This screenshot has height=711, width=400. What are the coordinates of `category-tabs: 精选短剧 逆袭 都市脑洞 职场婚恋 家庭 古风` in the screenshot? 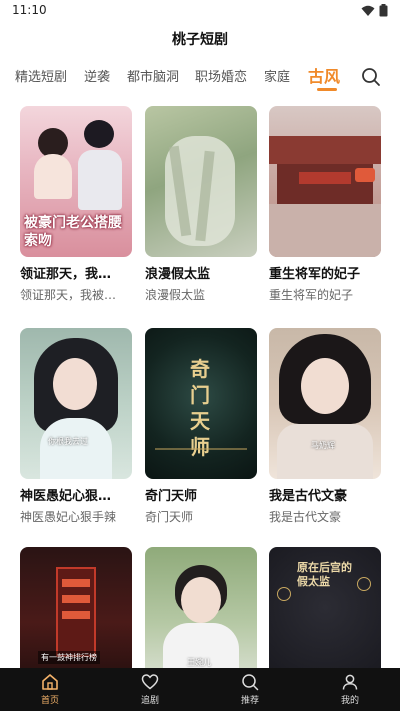 It's located at (200, 79).